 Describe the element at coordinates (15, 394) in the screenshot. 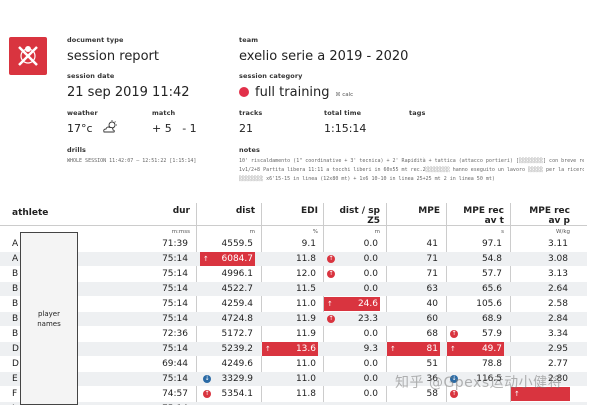

I see `athlete-initial: F` at that location.